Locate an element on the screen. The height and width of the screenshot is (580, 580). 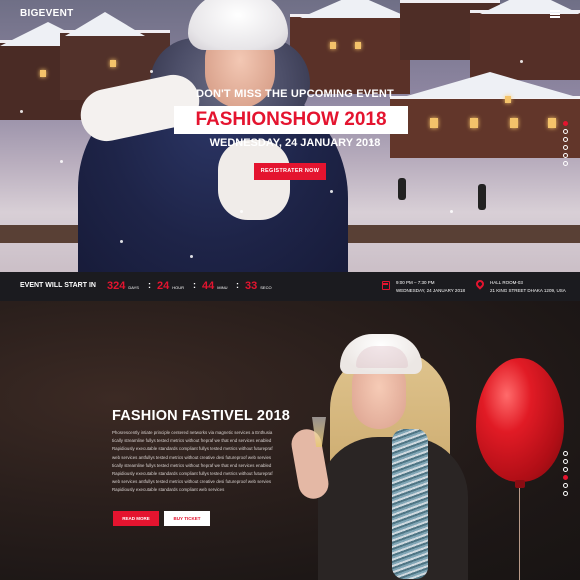
map-pin-icon is located at coordinates (480, 284).